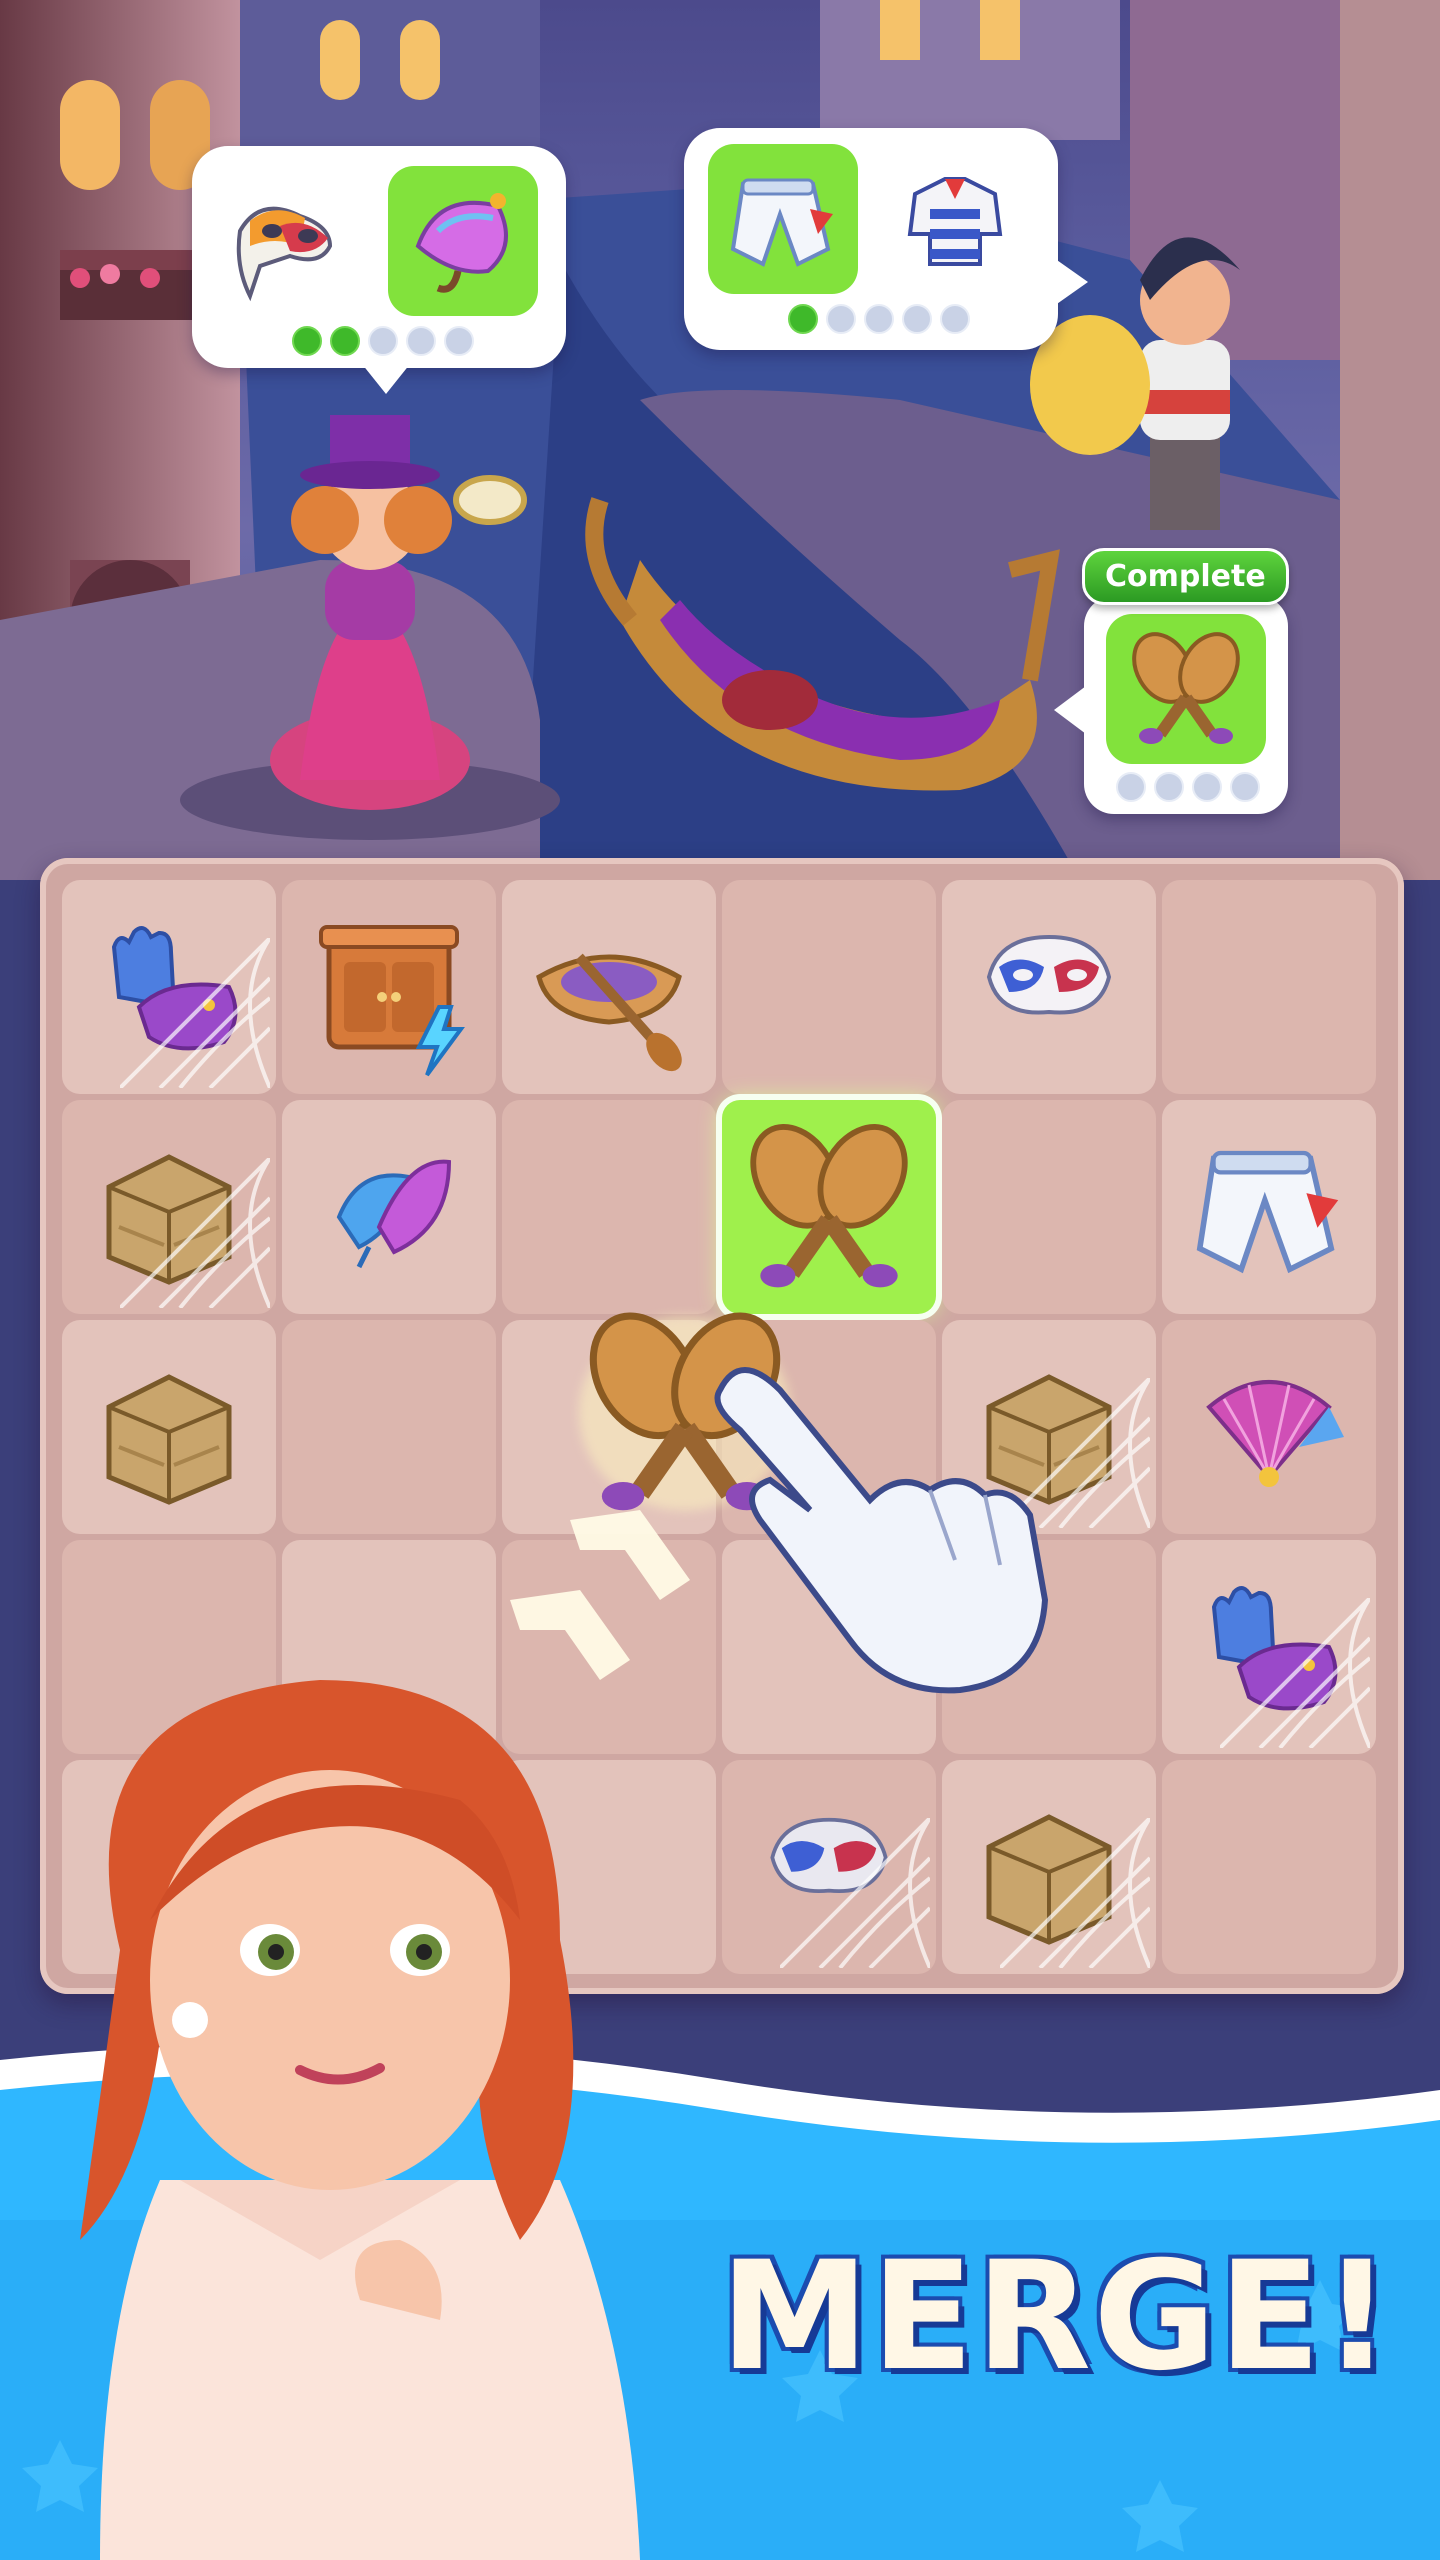  I want to click on cabinet-icon, so click(392, 1001).